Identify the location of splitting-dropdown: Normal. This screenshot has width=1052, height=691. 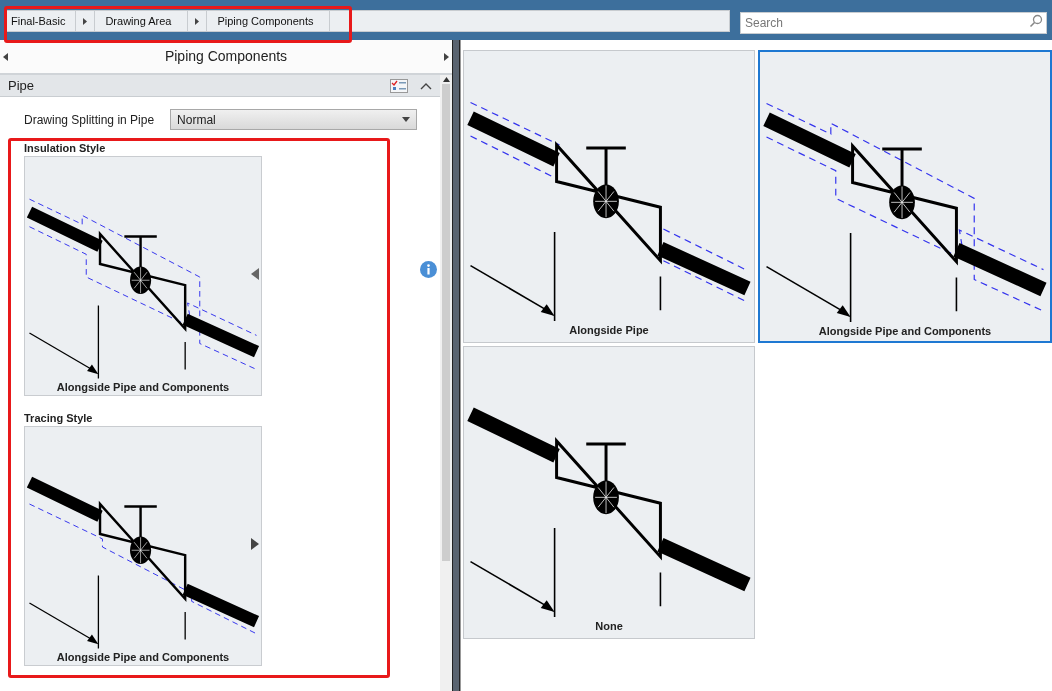
(294, 119).